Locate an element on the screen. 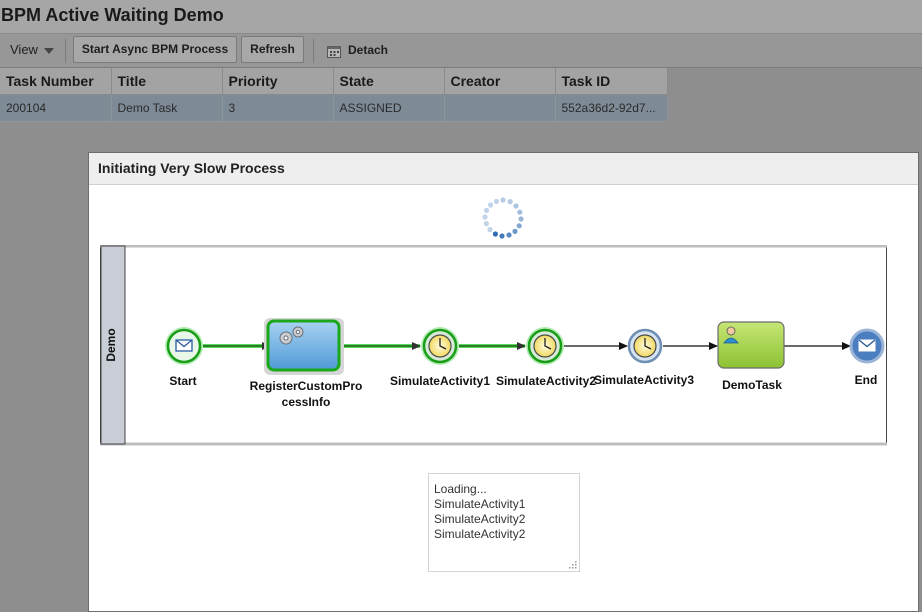 The image size is (922, 612). node-label-start: Start is located at coordinates (182, 381).